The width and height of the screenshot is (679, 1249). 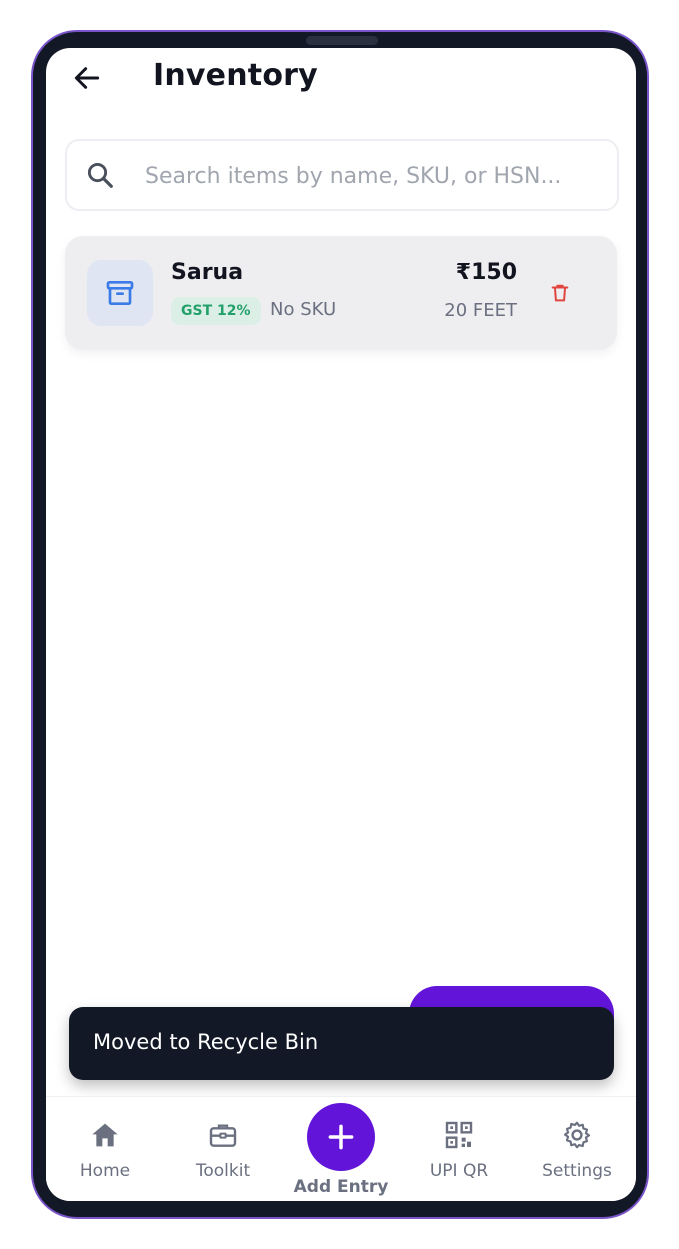 I want to click on add-entry-button, so click(x=341, y=1137).